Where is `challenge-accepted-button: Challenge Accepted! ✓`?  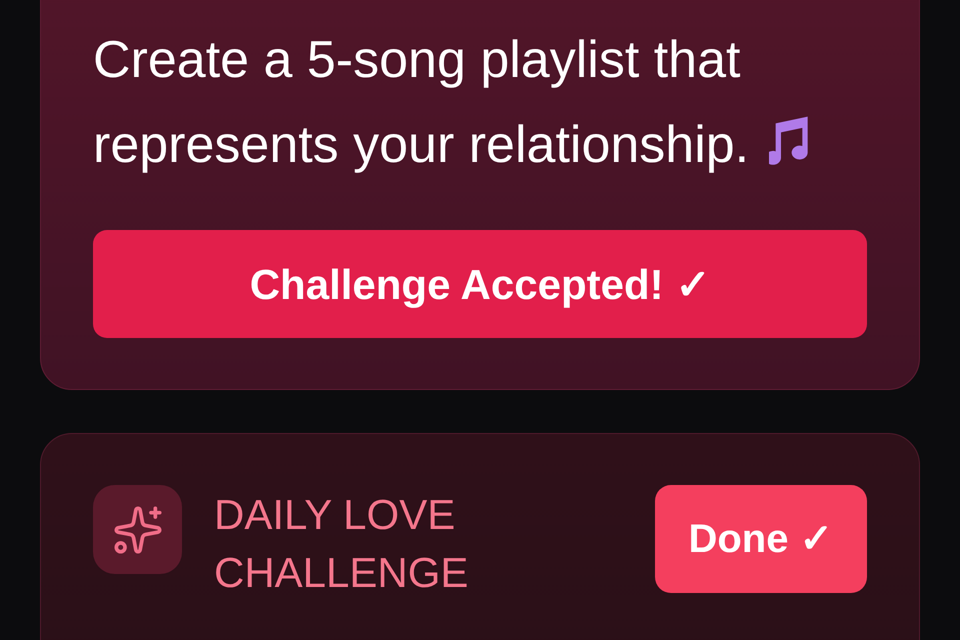 challenge-accepted-button: Challenge Accepted! ✓ is located at coordinates (480, 284).